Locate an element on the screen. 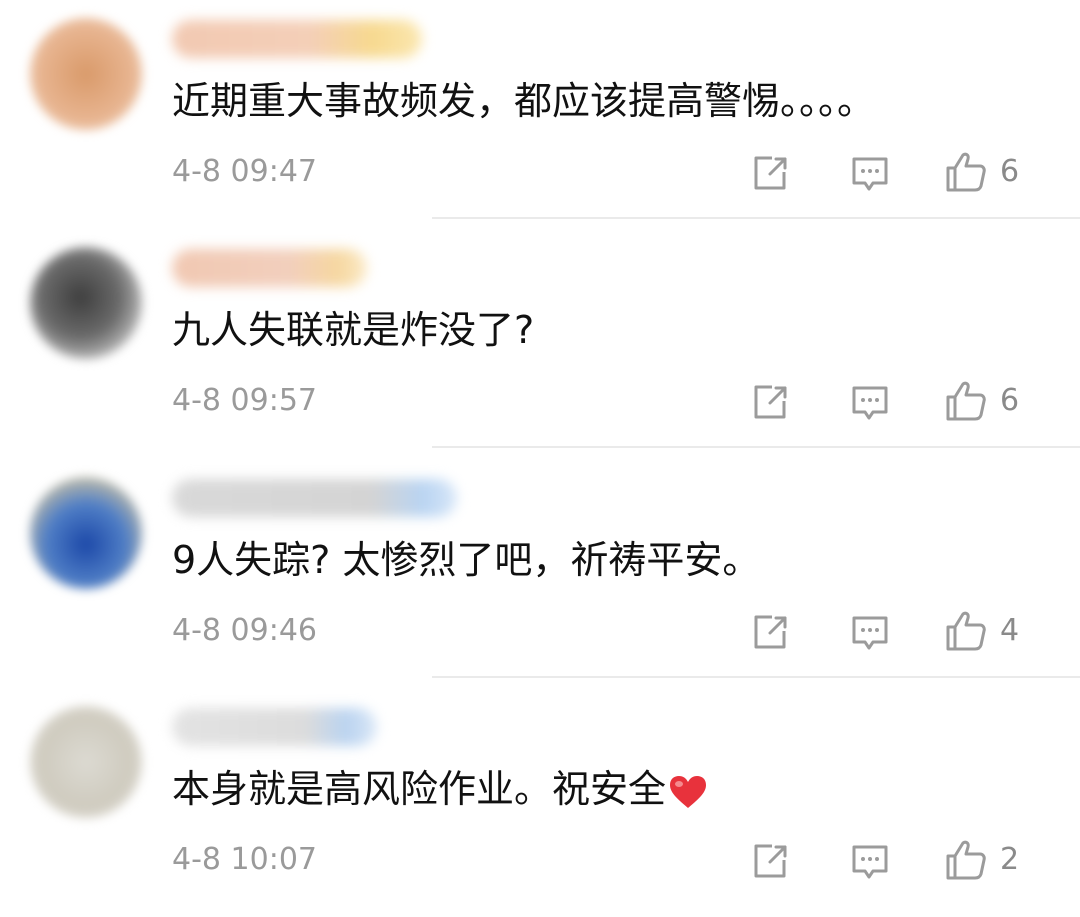  heart-emoji-icon is located at coordinates (688, 791).